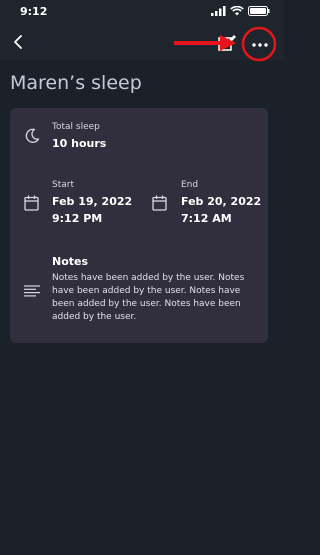 This screenshot has height=555, width=320. I want to click on page-title: Maren’s sleep, so click(76, 83).